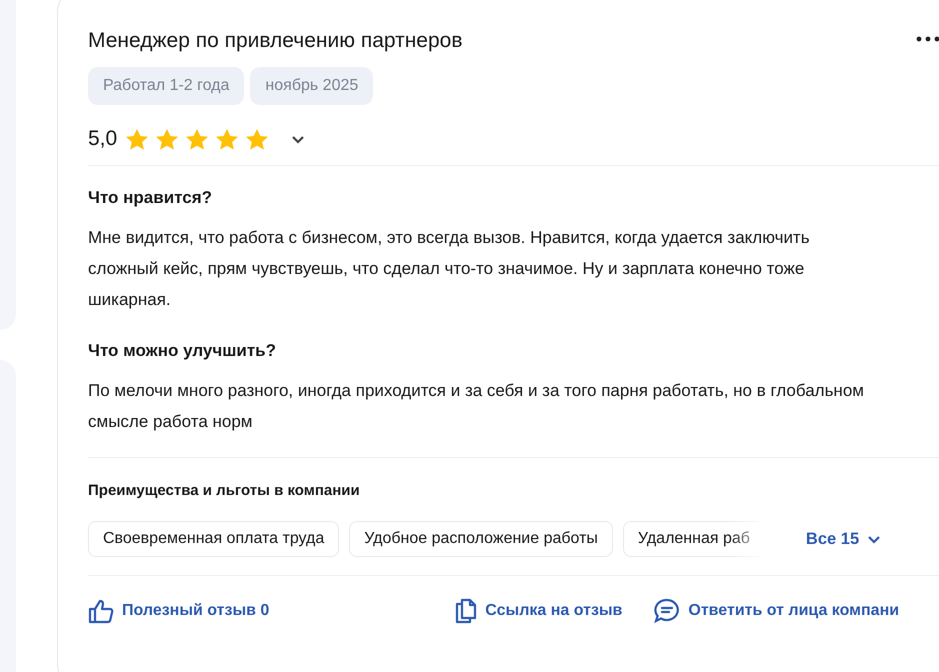  What do you see at coordinates (844, 539) in the screenshot?
I see `show-all-button: Все 15` at bounding box center [844, 539].